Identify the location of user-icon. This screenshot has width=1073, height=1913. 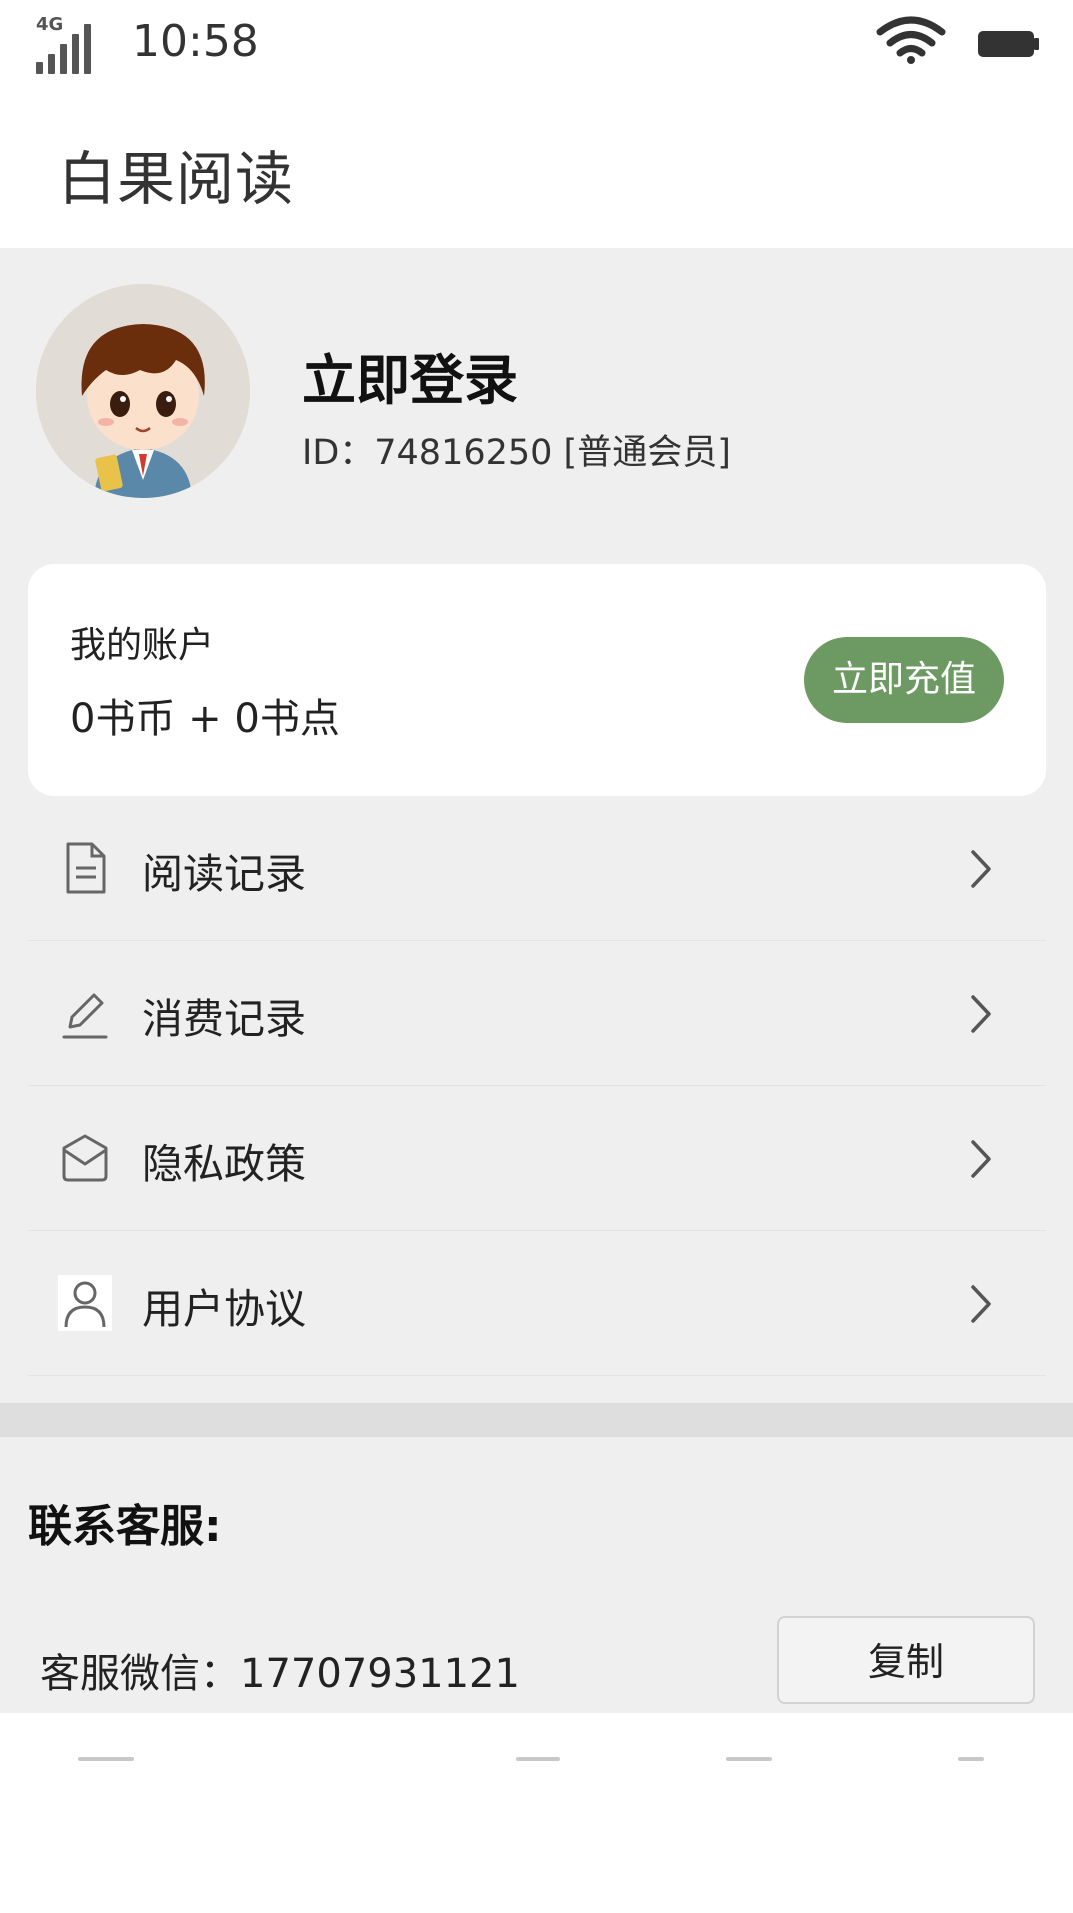
(85, 1303).